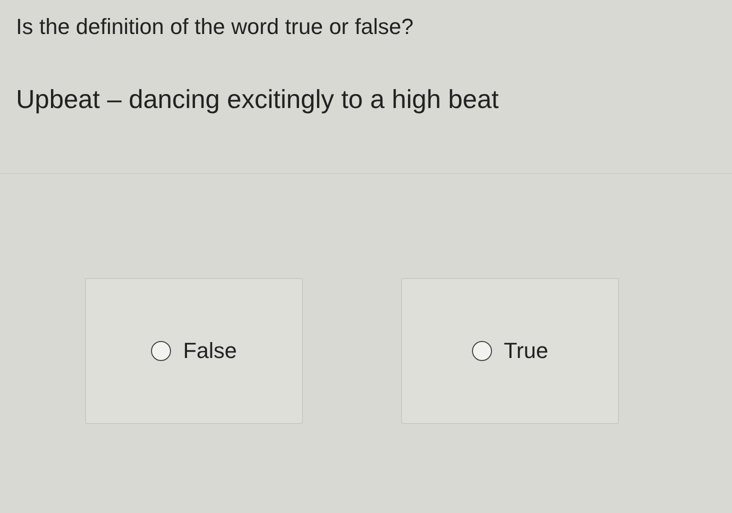  Describe the element at coordinates (215, 27) in the screenshot. I see `question-text: Is the definition of the word true or false?` at that location.